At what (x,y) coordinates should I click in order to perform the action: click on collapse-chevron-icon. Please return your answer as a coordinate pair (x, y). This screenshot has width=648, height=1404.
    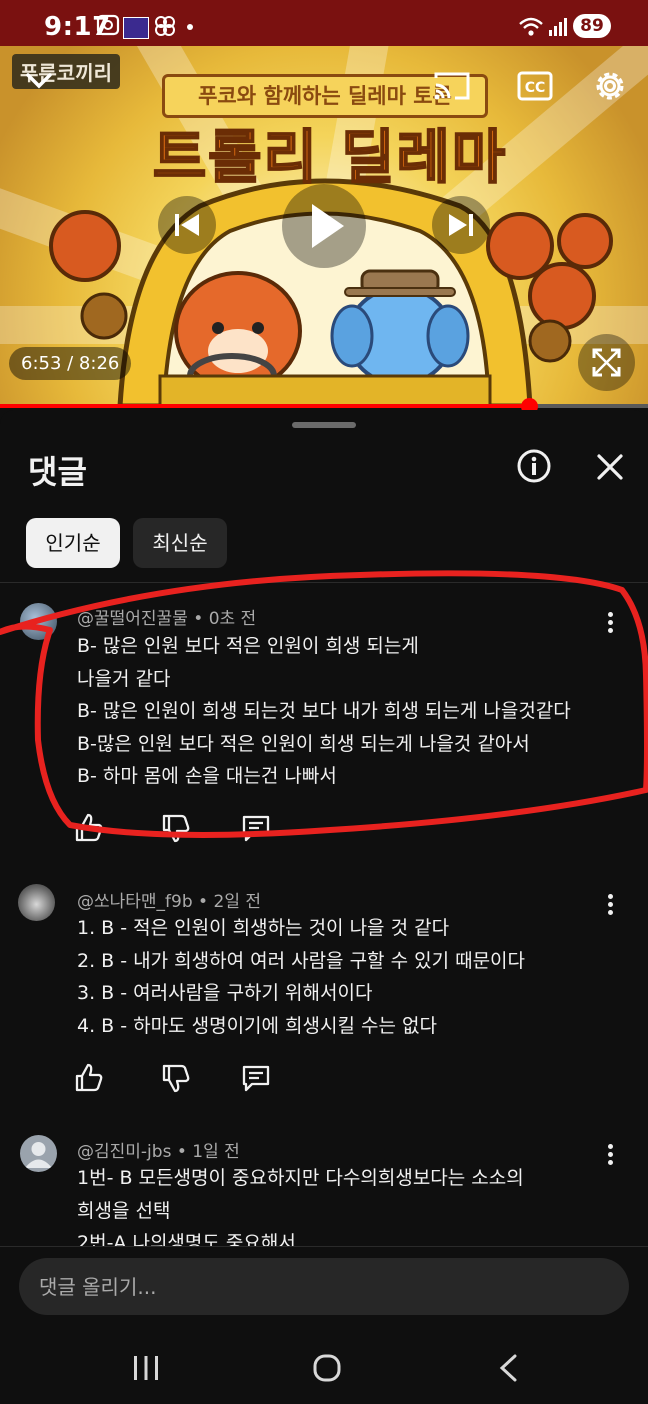
    Looking at the image, I should click on (39, 83).